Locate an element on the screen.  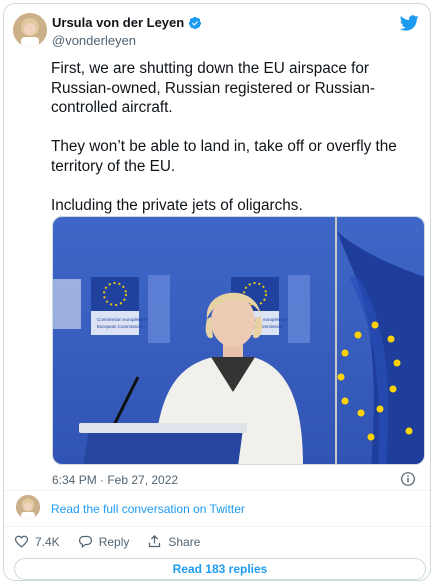
share-icon is located at coordinates (155, 541).